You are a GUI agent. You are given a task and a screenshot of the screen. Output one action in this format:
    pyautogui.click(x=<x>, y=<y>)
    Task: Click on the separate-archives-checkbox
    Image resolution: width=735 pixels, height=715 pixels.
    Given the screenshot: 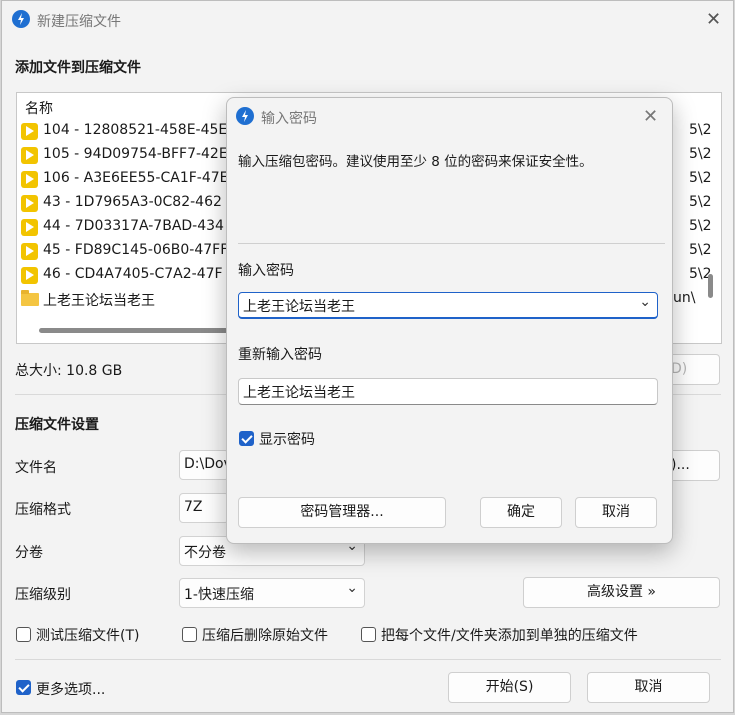 What is the action you would take?
    pyautogui.click(x=368, y=634)
    